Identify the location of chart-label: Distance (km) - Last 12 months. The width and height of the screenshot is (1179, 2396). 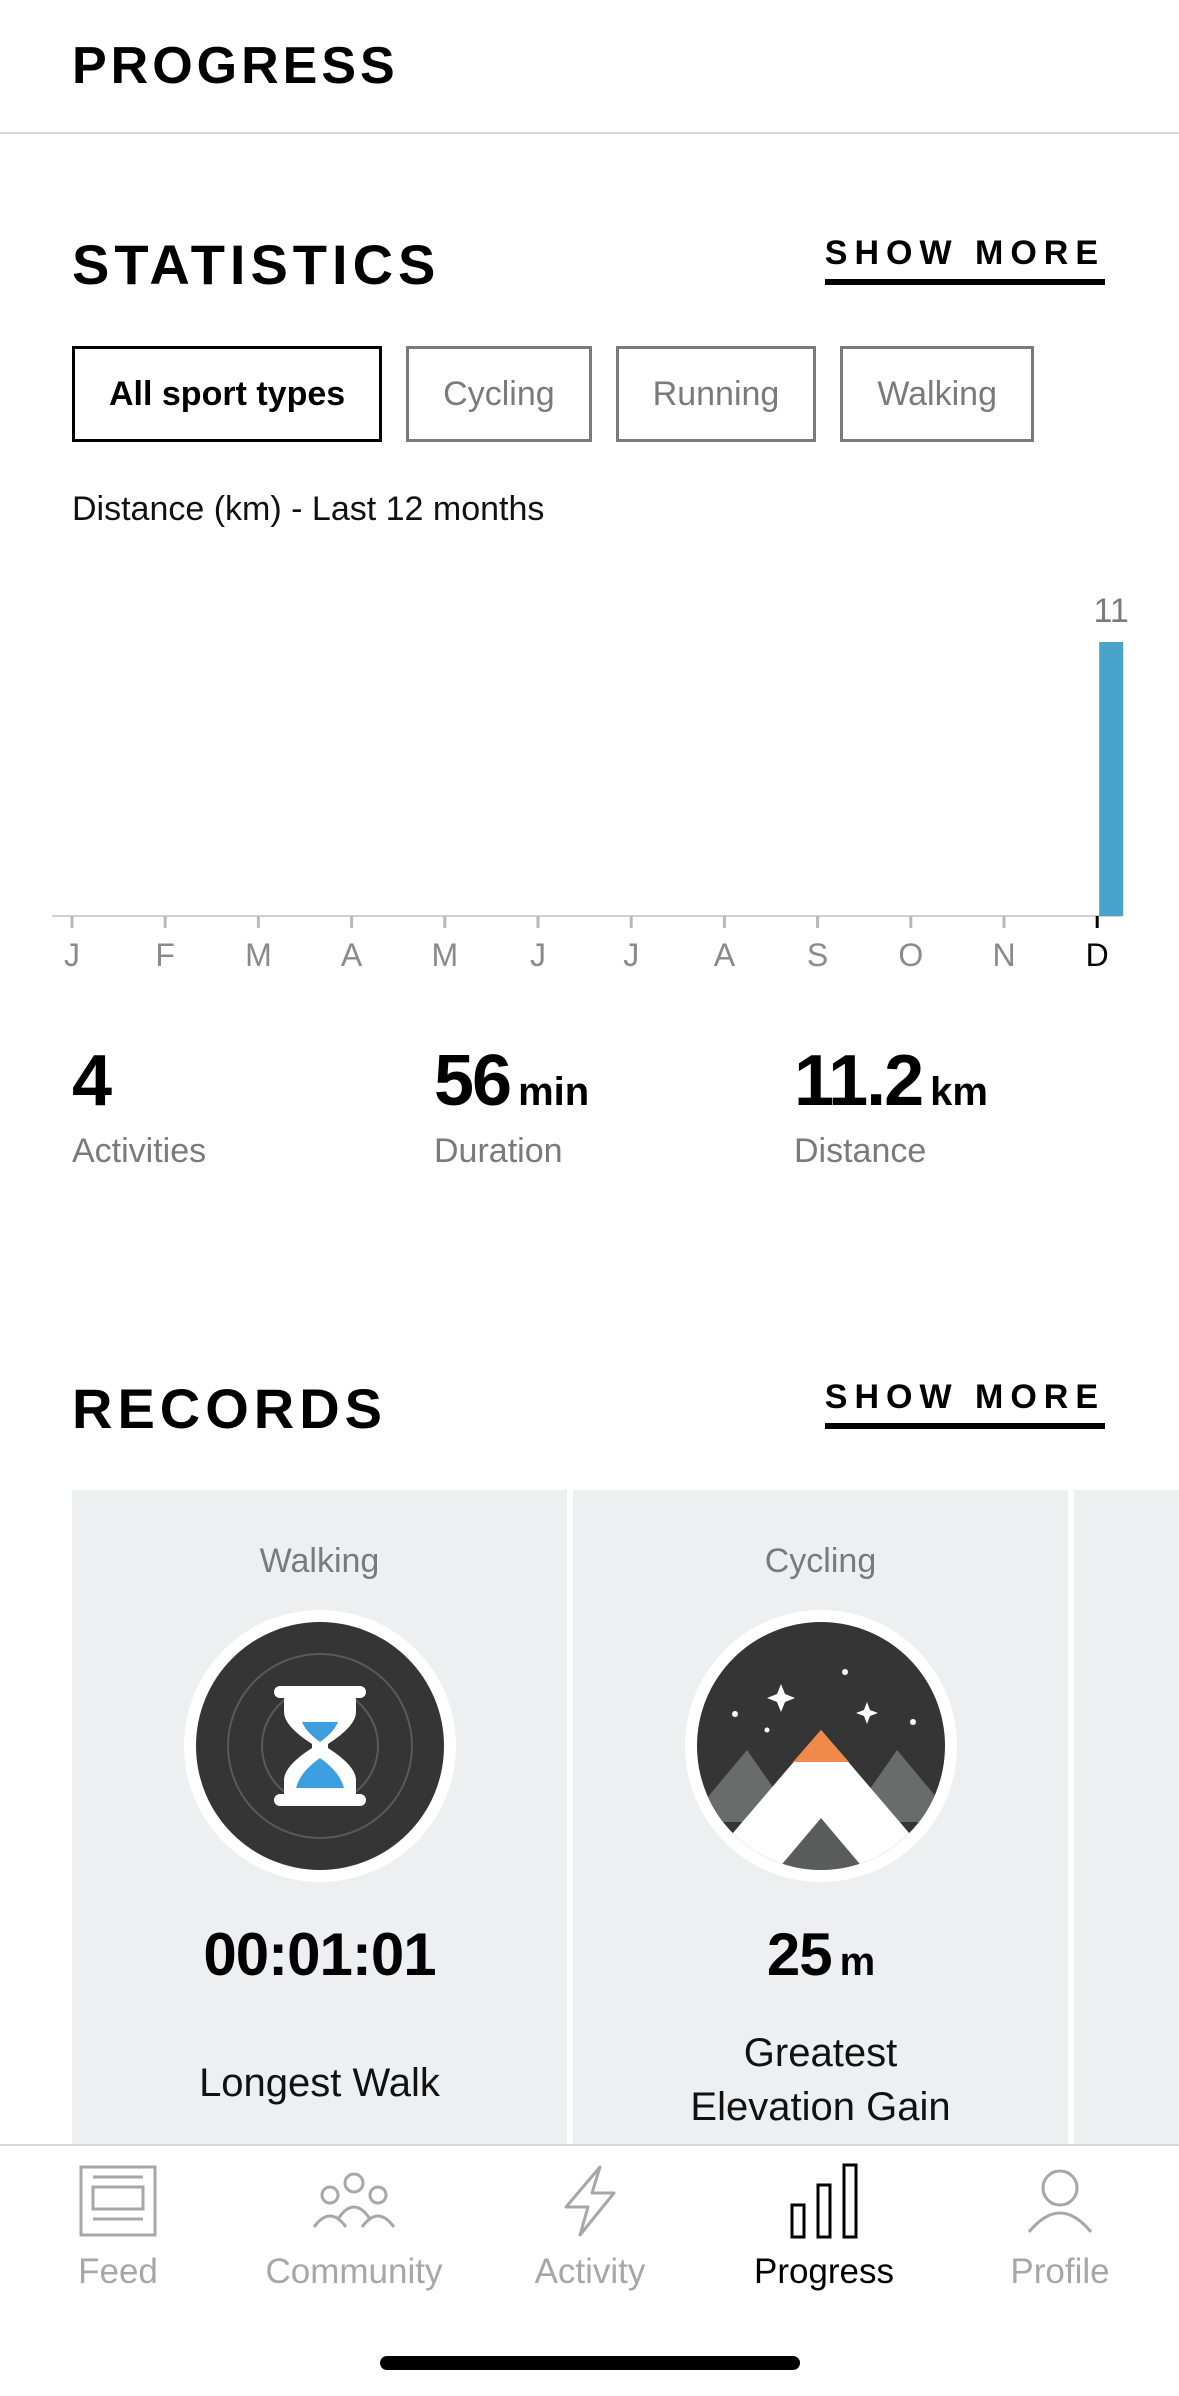
(308, 509).